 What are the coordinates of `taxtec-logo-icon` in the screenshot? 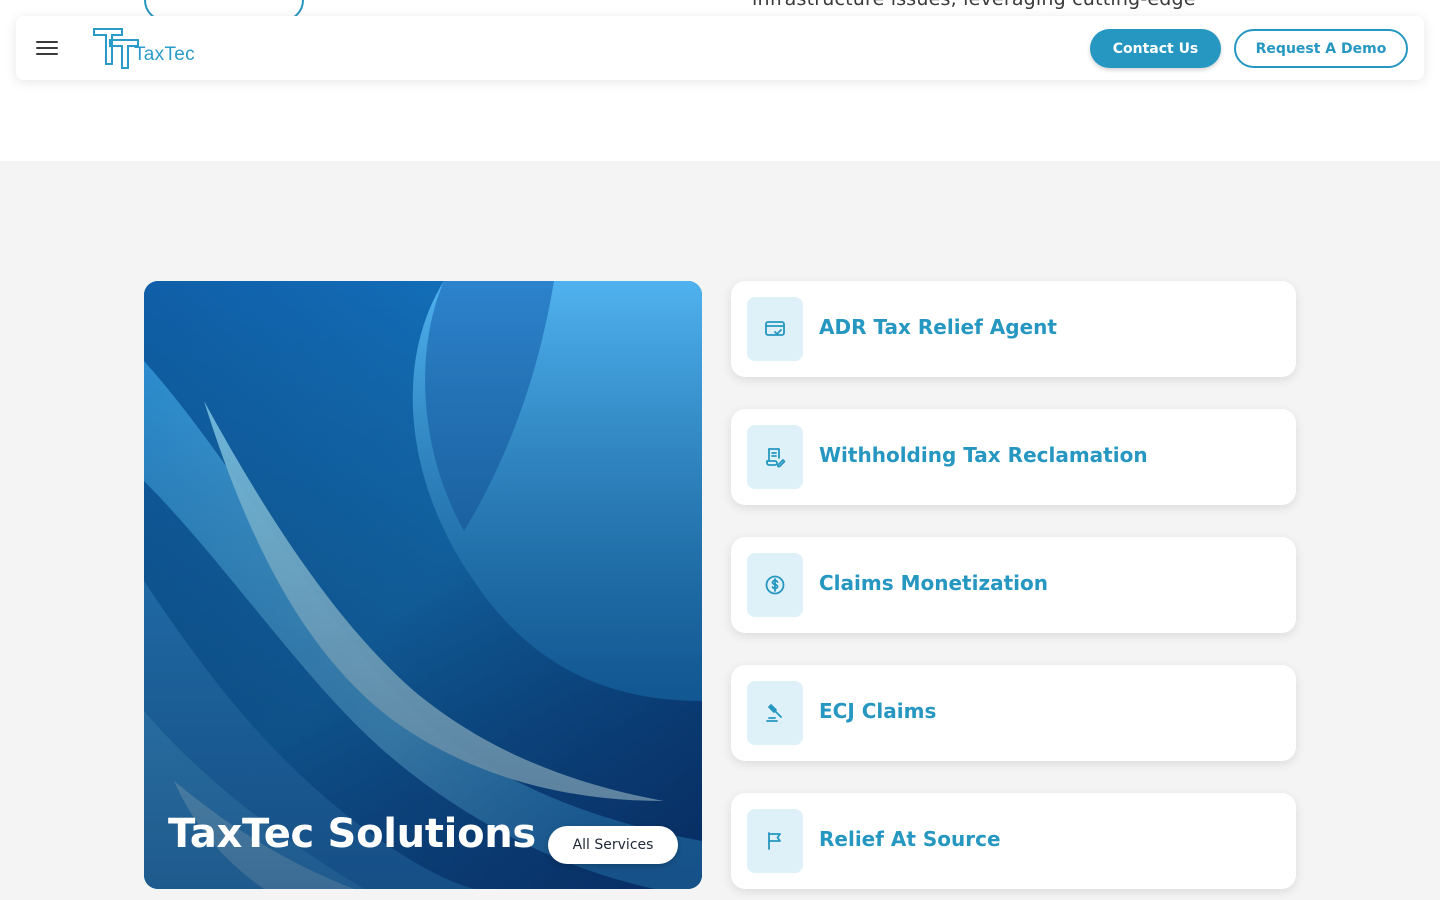 It's located at (116, 48).